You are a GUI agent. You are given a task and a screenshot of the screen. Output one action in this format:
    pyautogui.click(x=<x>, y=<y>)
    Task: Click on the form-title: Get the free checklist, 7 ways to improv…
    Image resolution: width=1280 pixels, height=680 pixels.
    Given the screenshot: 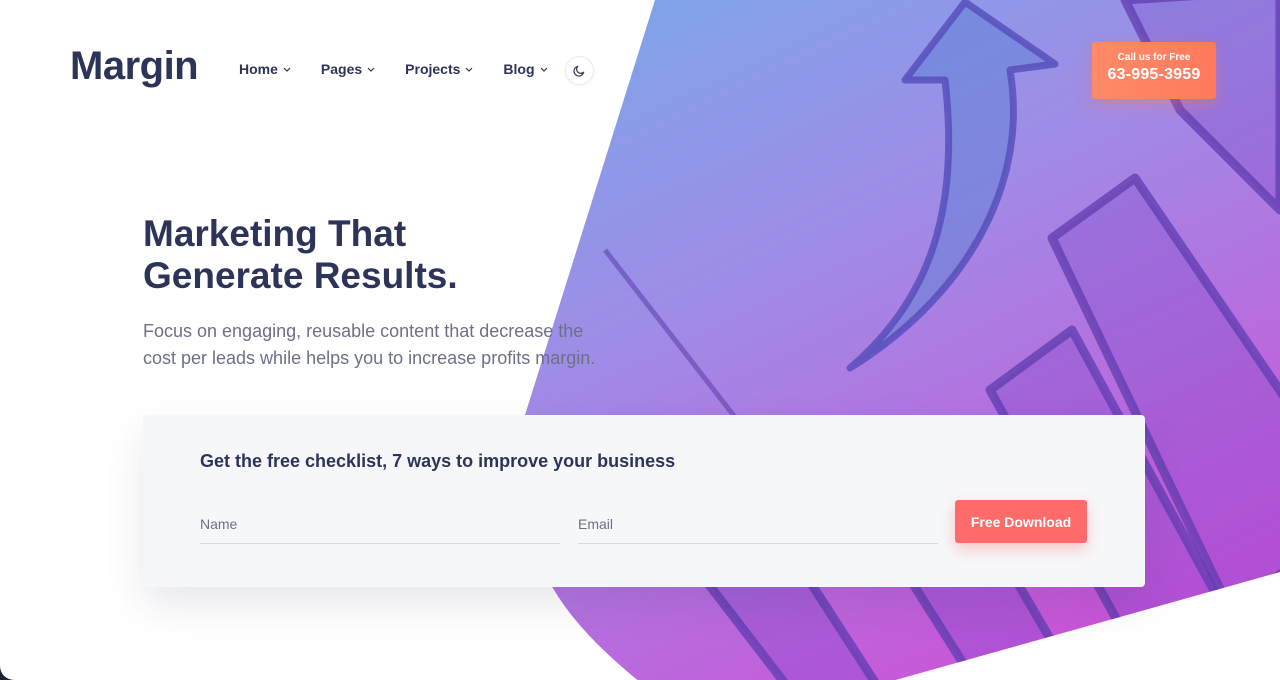 What is the action you would take?
    pyautogui.click(x=438, y=461)
    